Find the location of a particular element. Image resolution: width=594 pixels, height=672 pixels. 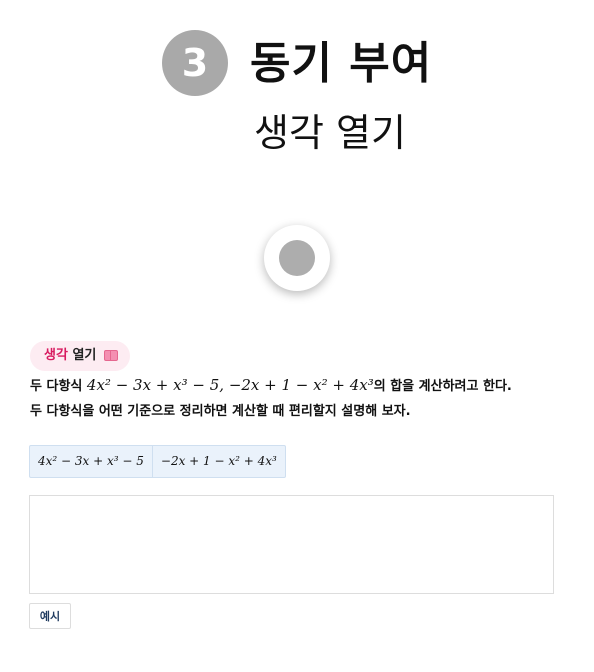

polynomial-1: 4x² − 3x + x³ − 5 is located at coordinates (153, 385).